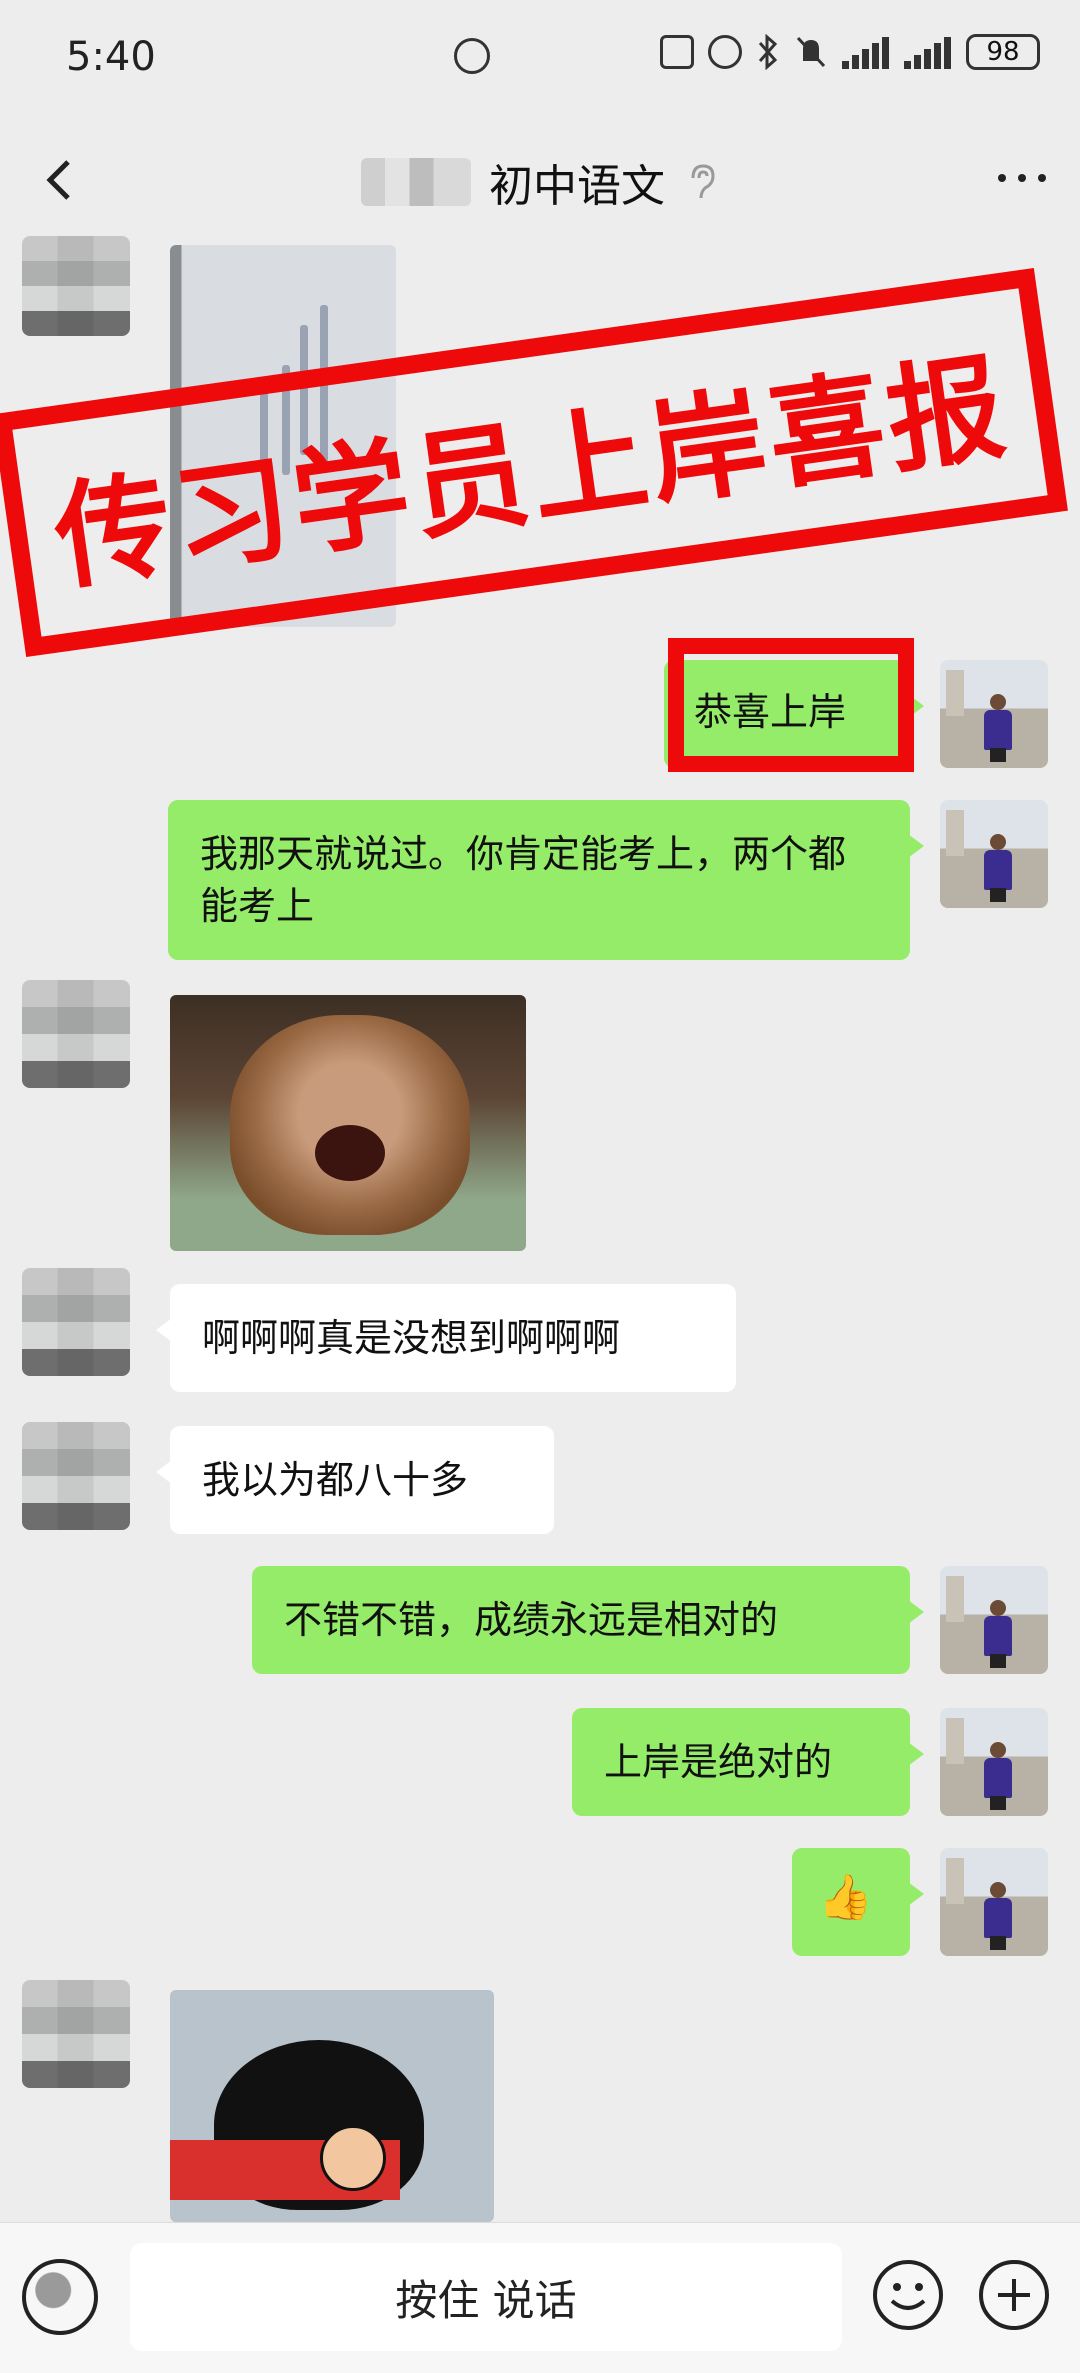  What do you see at coordinates (335, 1480) in the screenshot?
I see `message-text: 我以为都八十多` at bounding box center [335, 1480].